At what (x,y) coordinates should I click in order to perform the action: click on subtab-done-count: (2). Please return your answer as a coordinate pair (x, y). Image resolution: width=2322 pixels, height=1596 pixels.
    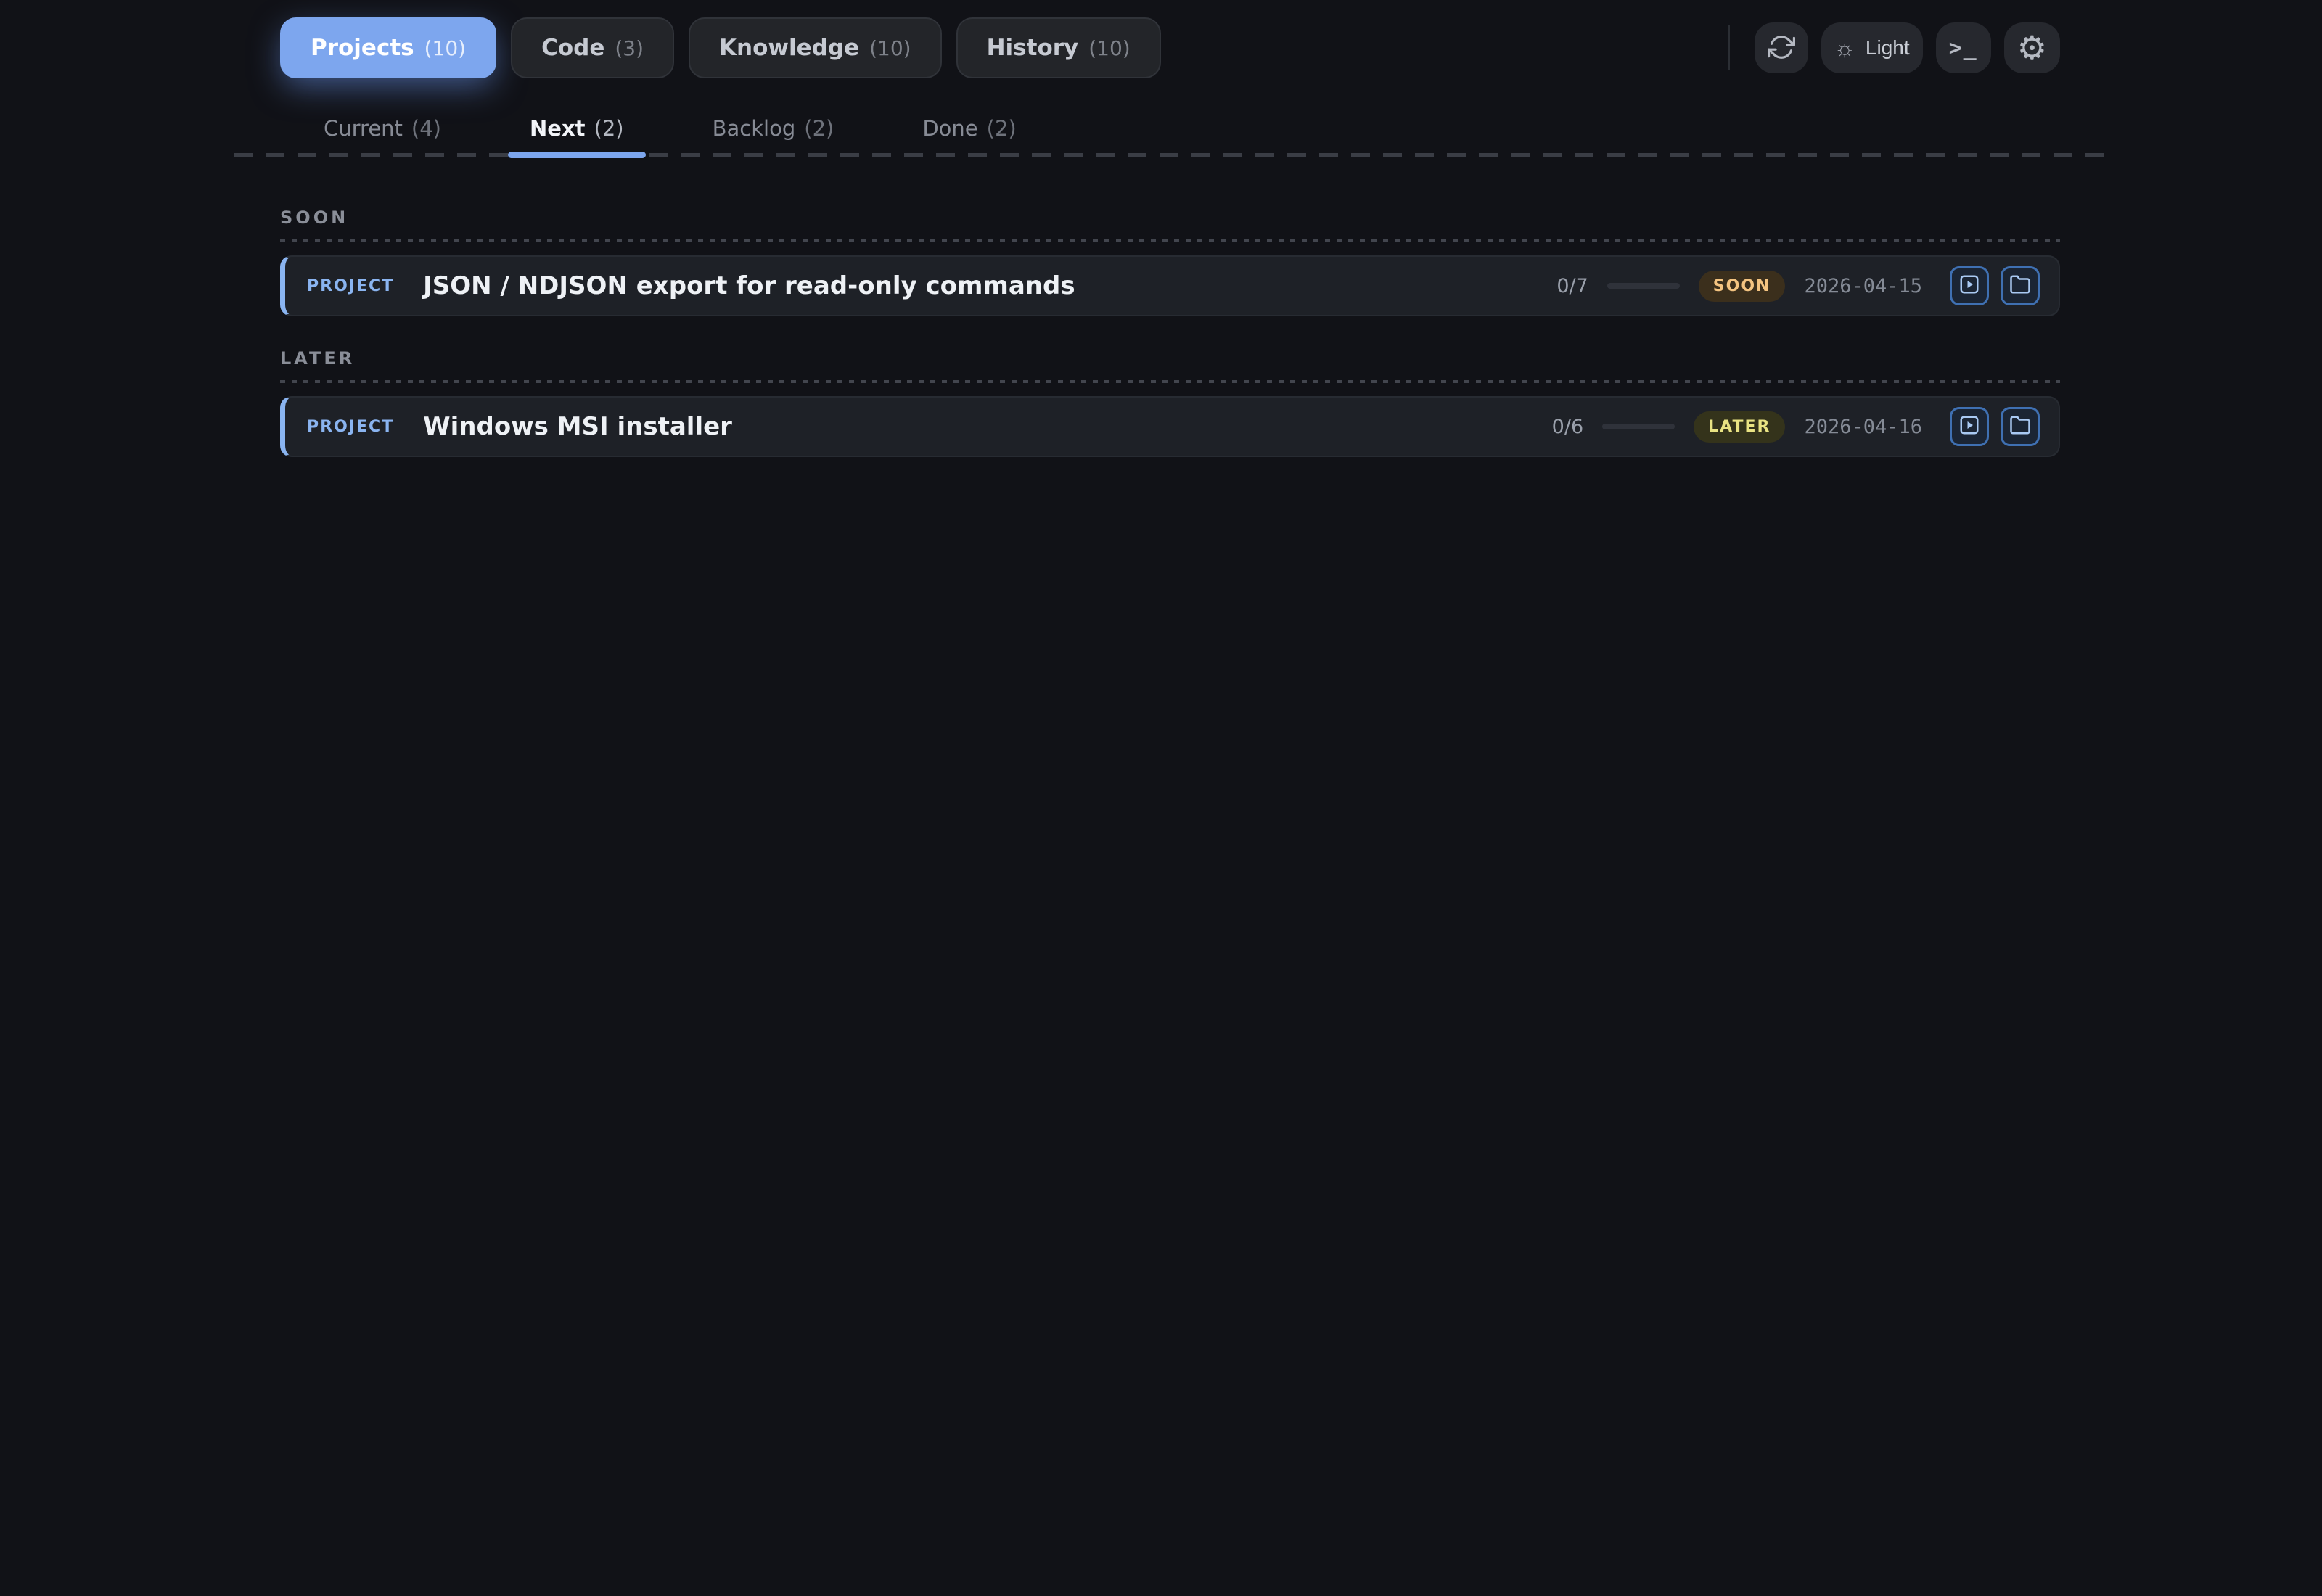
    Looking at the image, I should click on (1001, 128).